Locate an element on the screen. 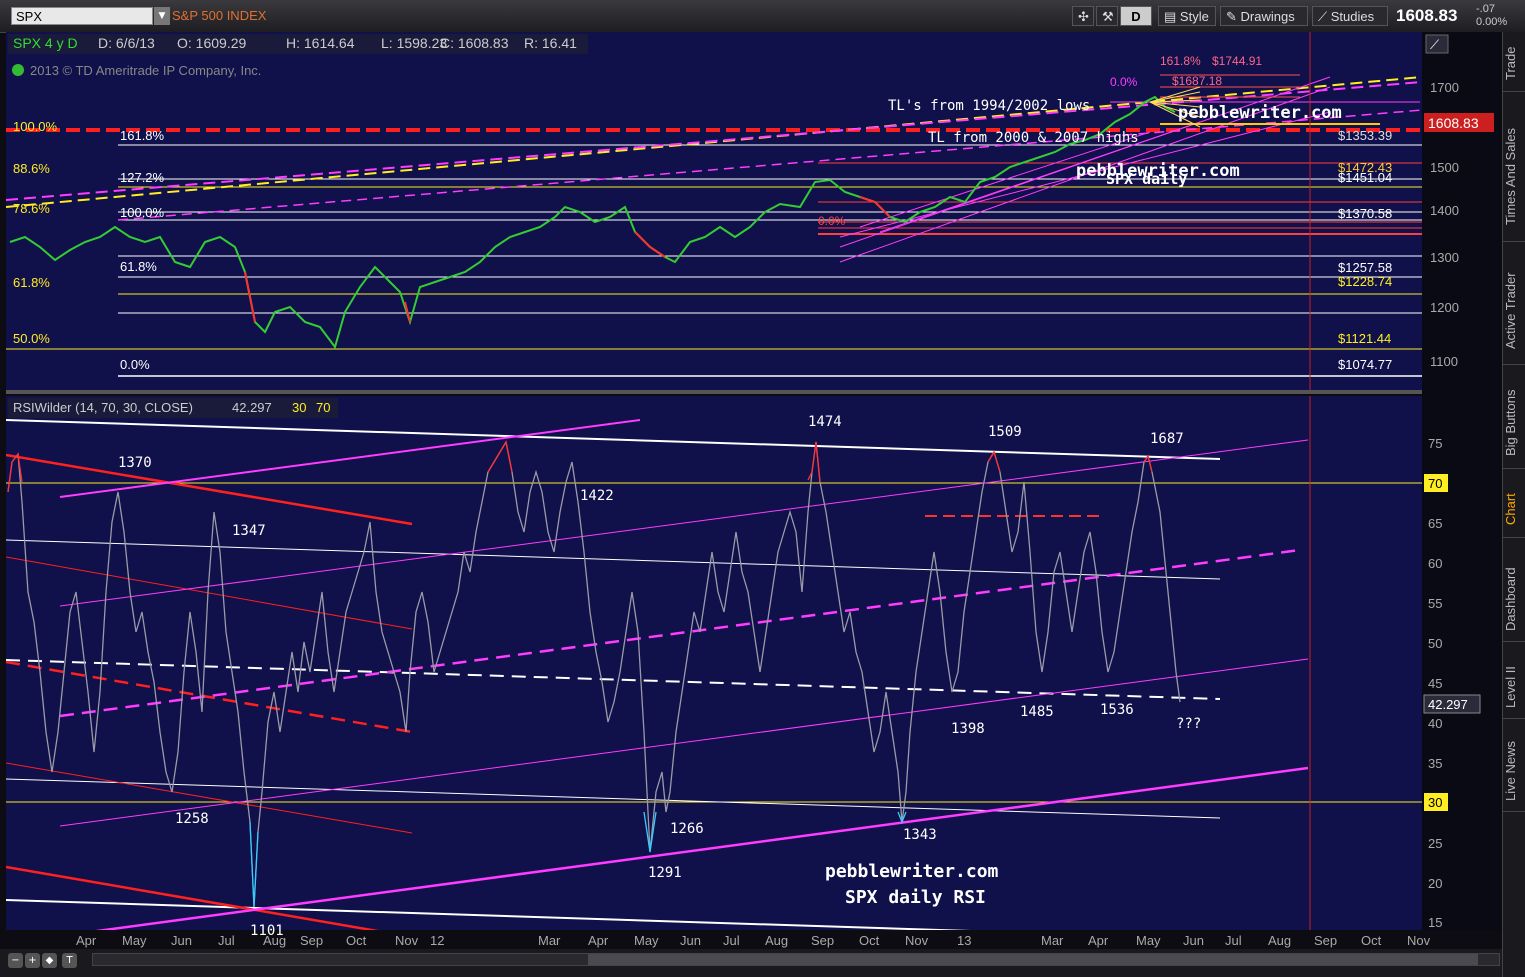  rsi-label: 1291 is located at coordinates (665, 873).